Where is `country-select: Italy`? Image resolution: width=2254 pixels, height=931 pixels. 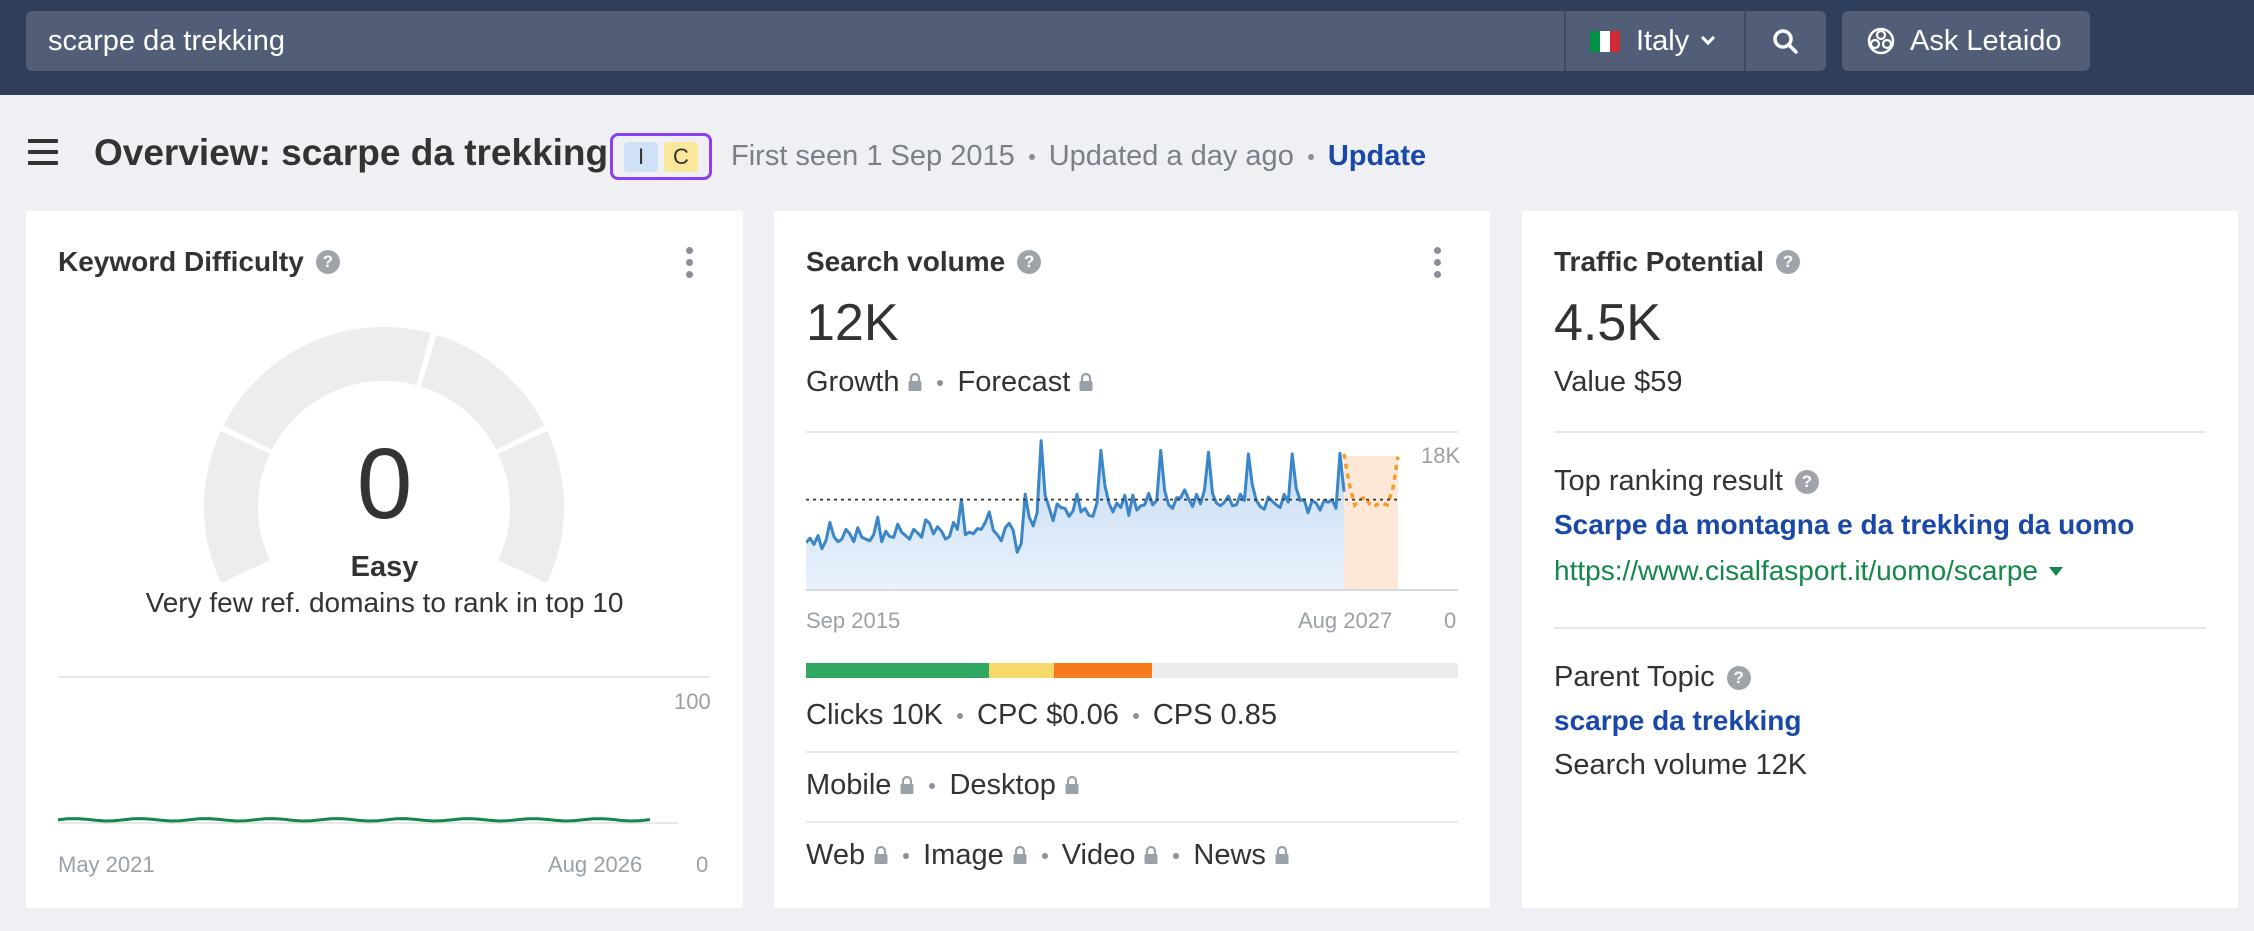
country-select: Italy is located at coordinates (1654, 41).